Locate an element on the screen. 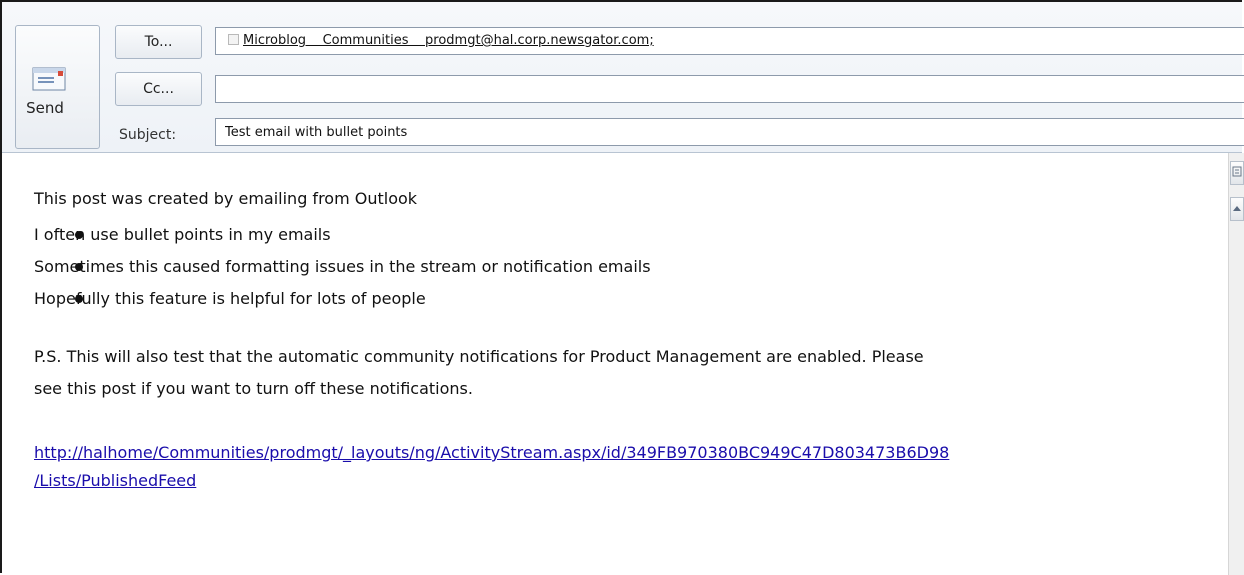 The image size is (1244, 575). send-button: Send is located at coordinates (57, 87).